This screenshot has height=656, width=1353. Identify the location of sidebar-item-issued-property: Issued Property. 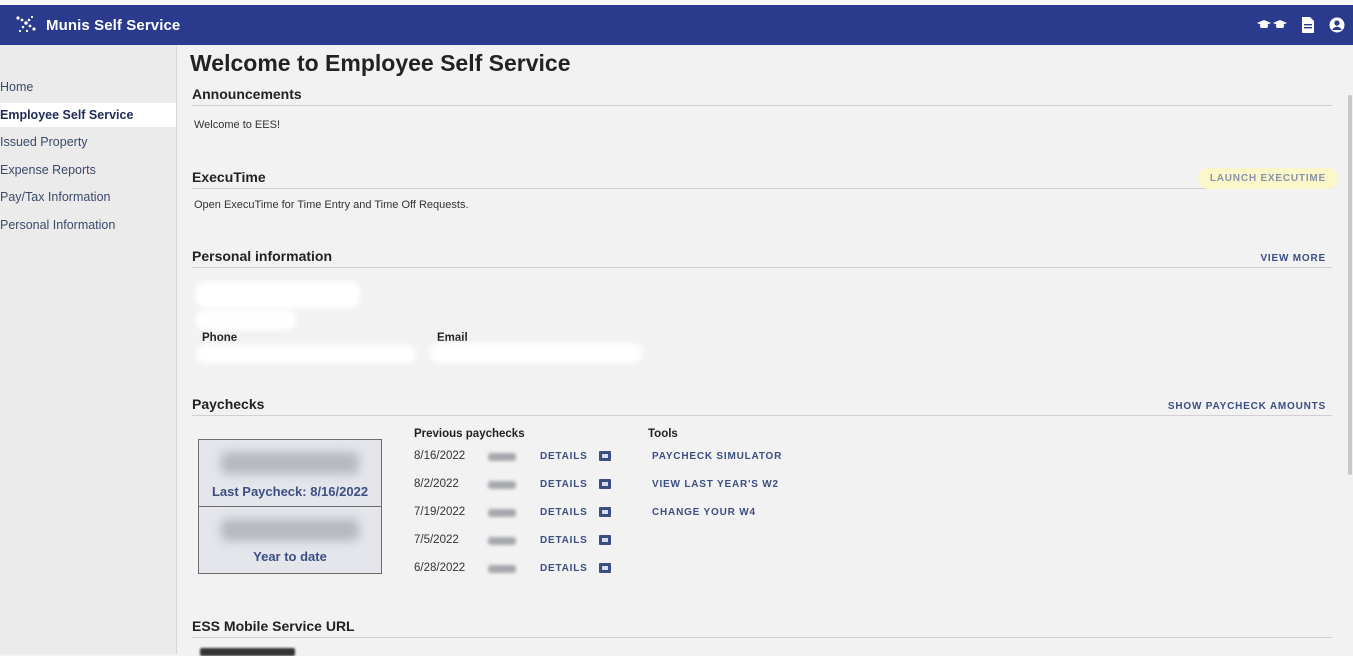
(88, 142).